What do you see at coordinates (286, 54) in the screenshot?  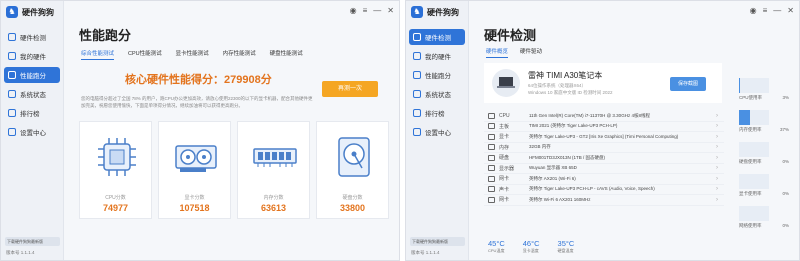 I see `tab-disk: 硬盘性能测试` at bounding box center [286, 54].